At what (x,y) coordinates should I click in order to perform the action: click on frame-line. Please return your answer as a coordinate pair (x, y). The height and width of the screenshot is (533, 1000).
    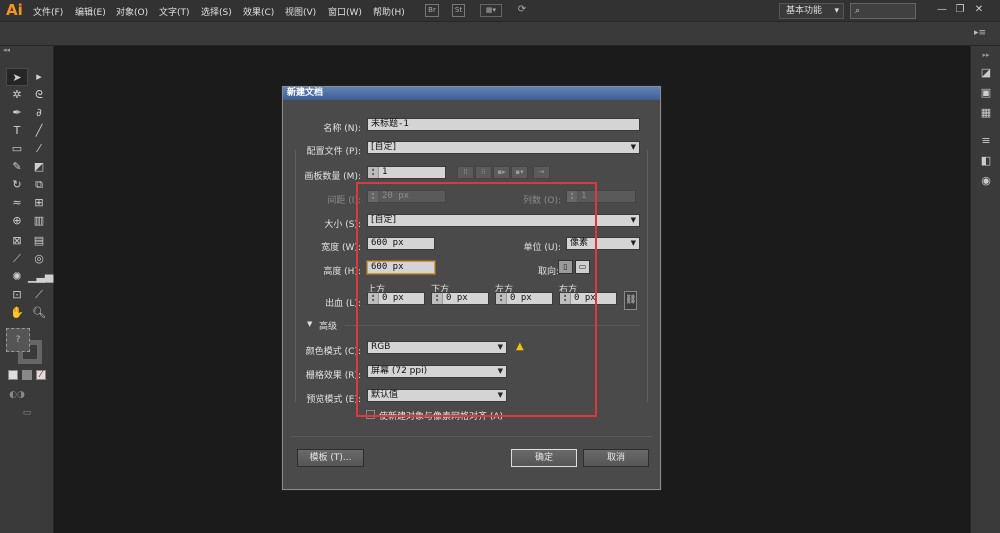
    Looking at the image, I should click on (647, 276).